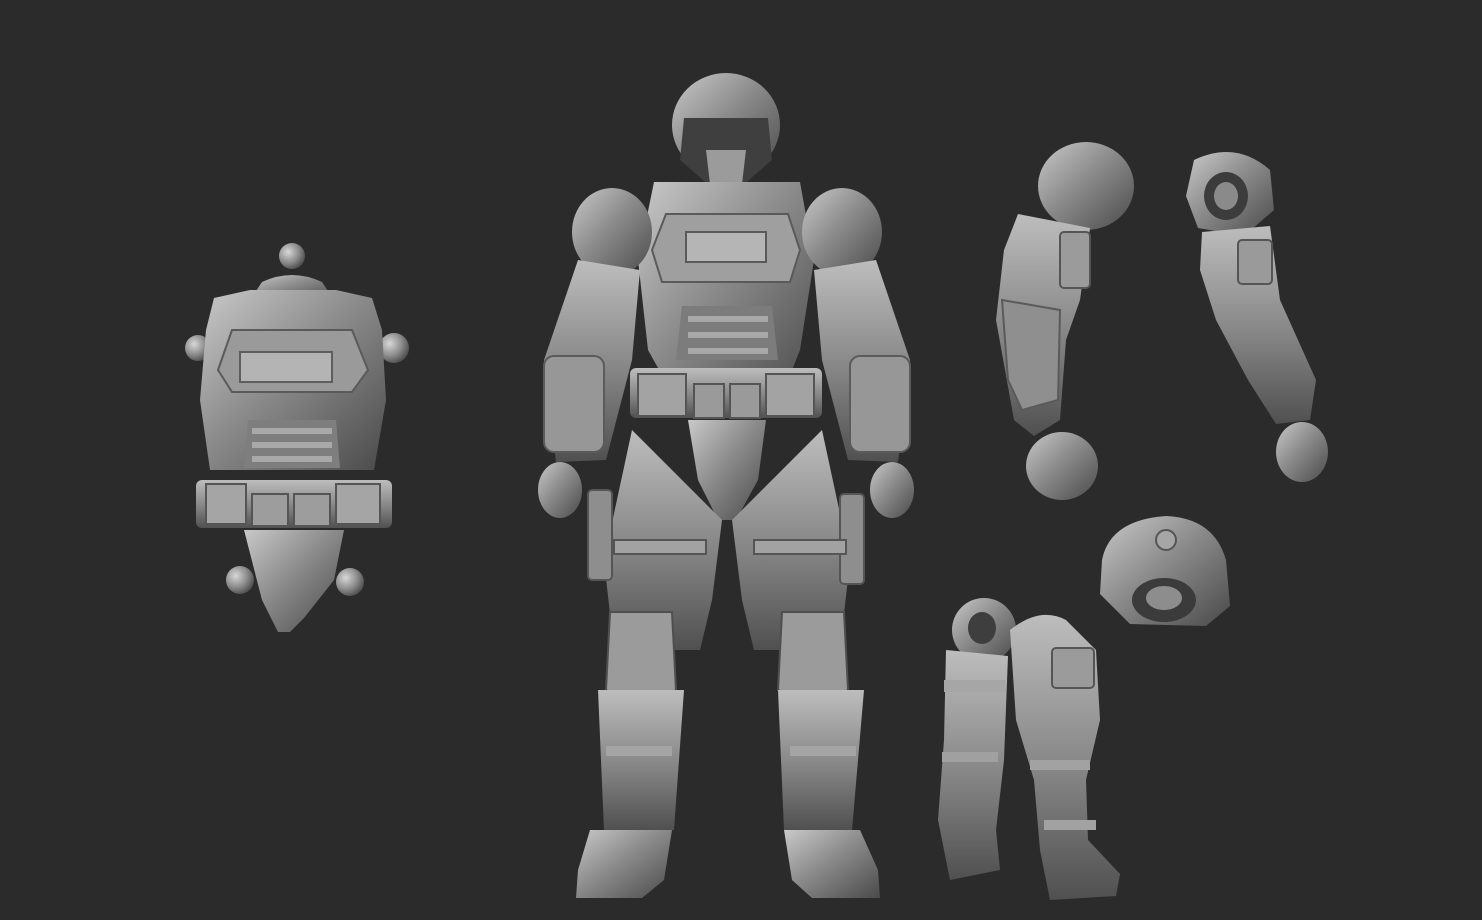 This screenshot has height=920, width=1482. I want to click on right-arm-icon, so click(1065, 321).